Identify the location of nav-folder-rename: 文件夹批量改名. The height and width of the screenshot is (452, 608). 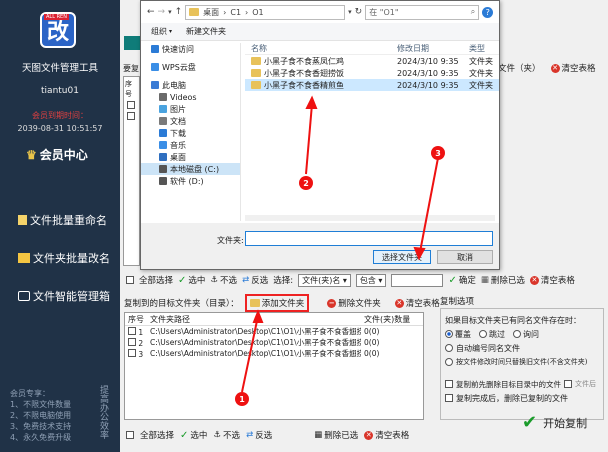
(64, 258).